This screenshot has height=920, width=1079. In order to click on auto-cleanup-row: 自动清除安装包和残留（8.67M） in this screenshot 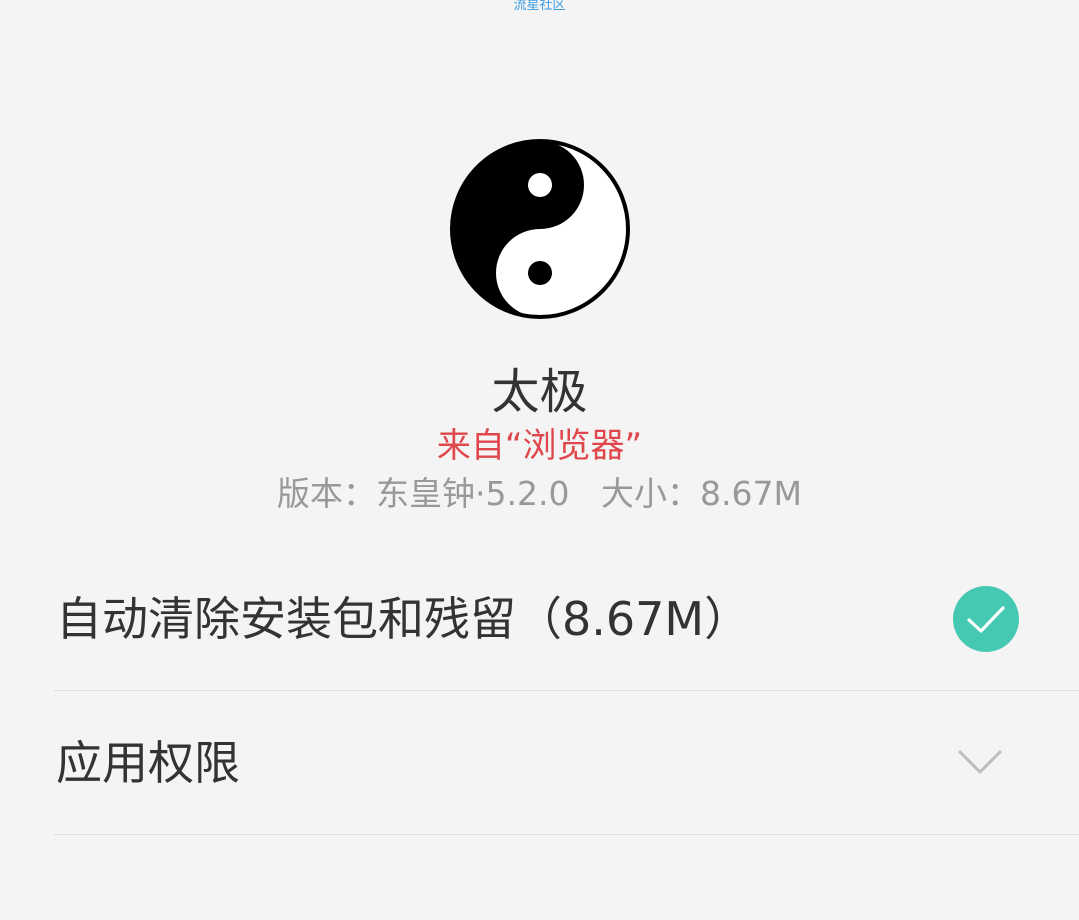, I will do `click(566, 619)`.